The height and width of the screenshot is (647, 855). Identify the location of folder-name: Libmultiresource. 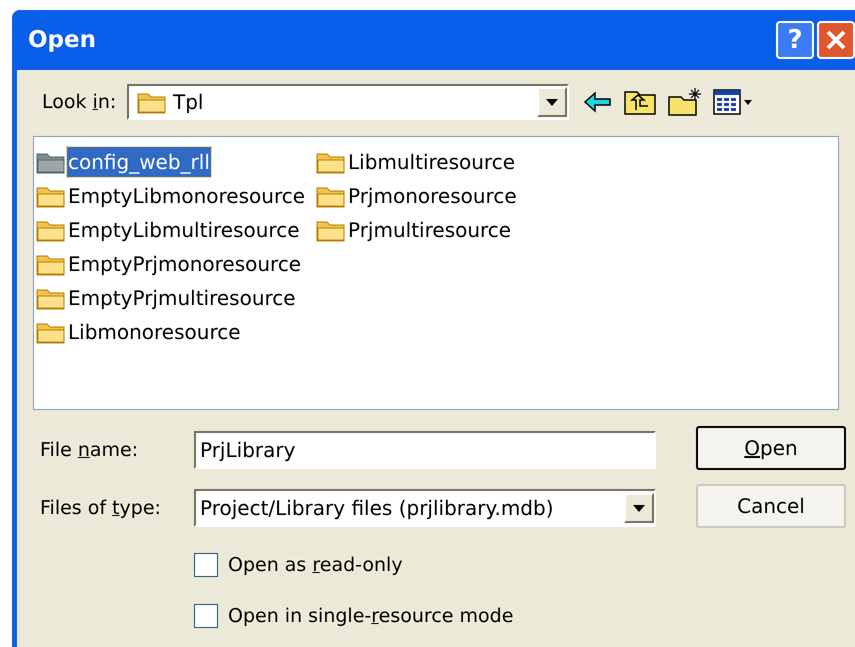
(431, 162).